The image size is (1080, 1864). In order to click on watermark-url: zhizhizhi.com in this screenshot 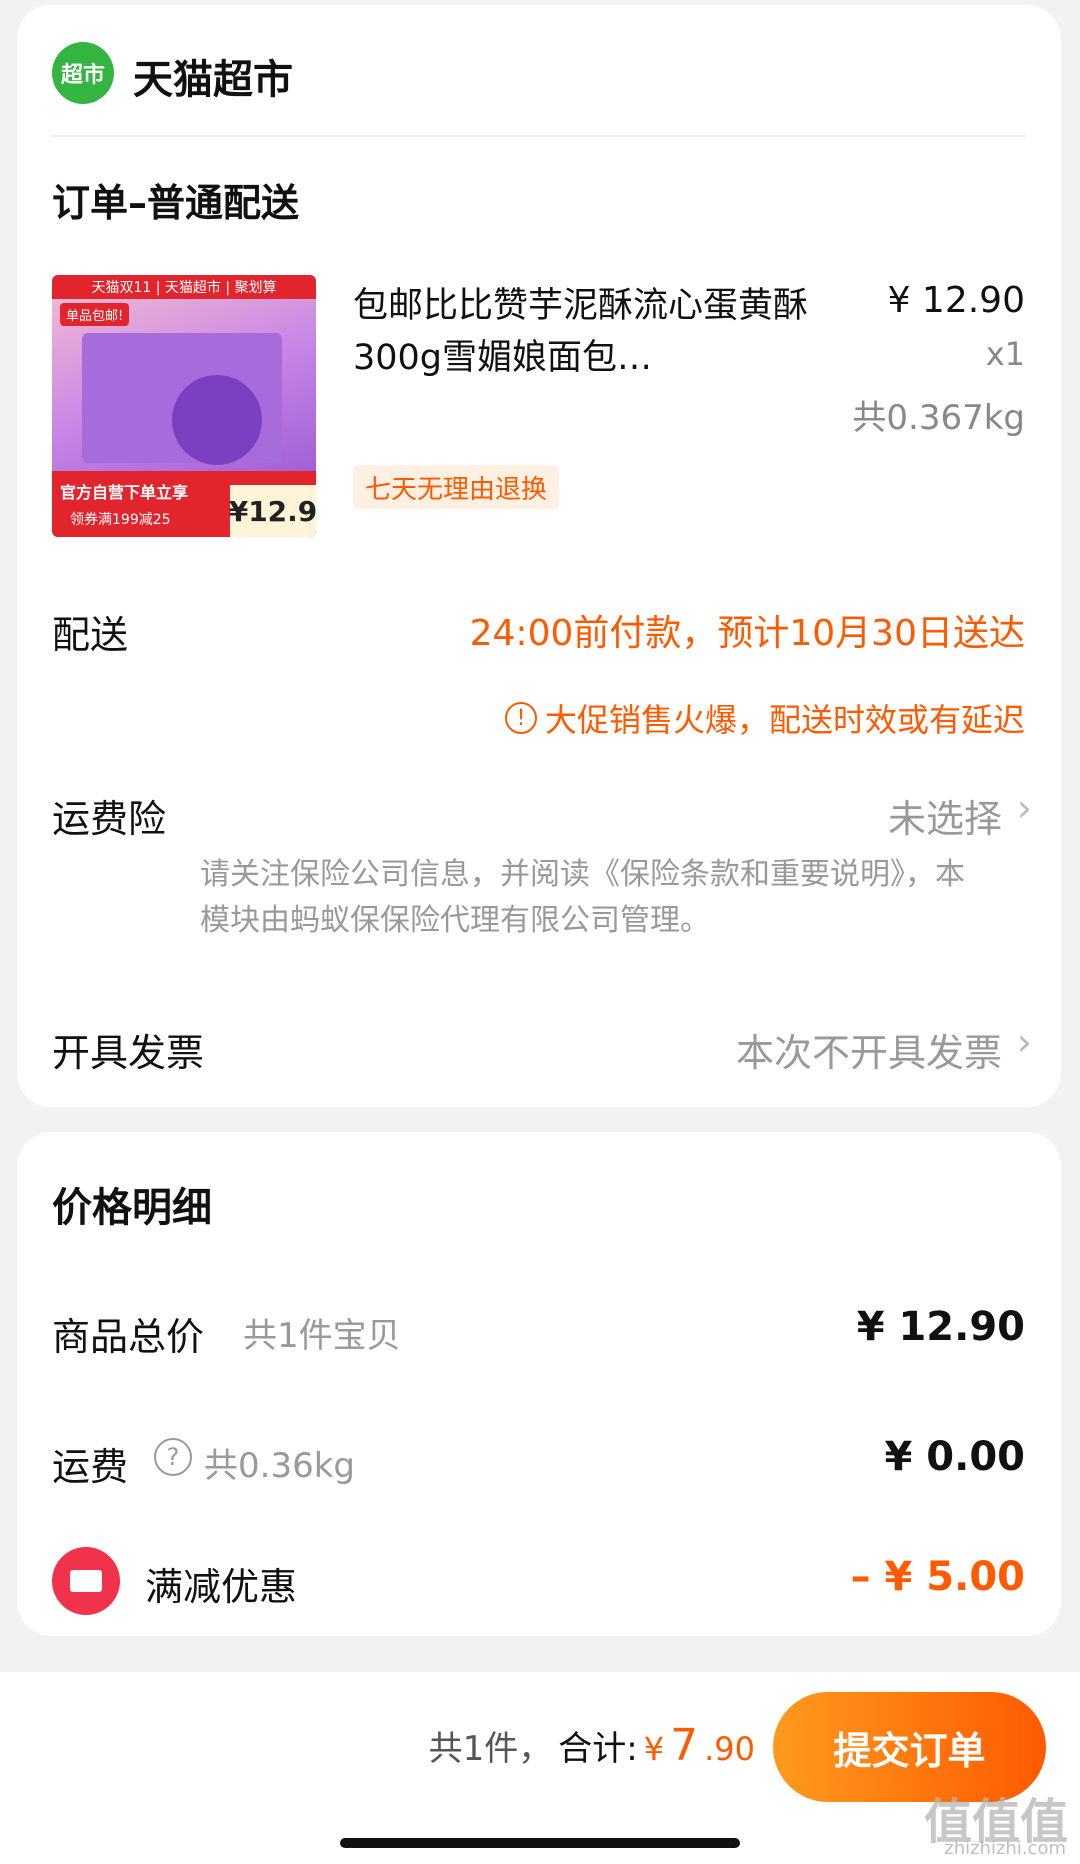, I will do `click(1005, 1848)`.